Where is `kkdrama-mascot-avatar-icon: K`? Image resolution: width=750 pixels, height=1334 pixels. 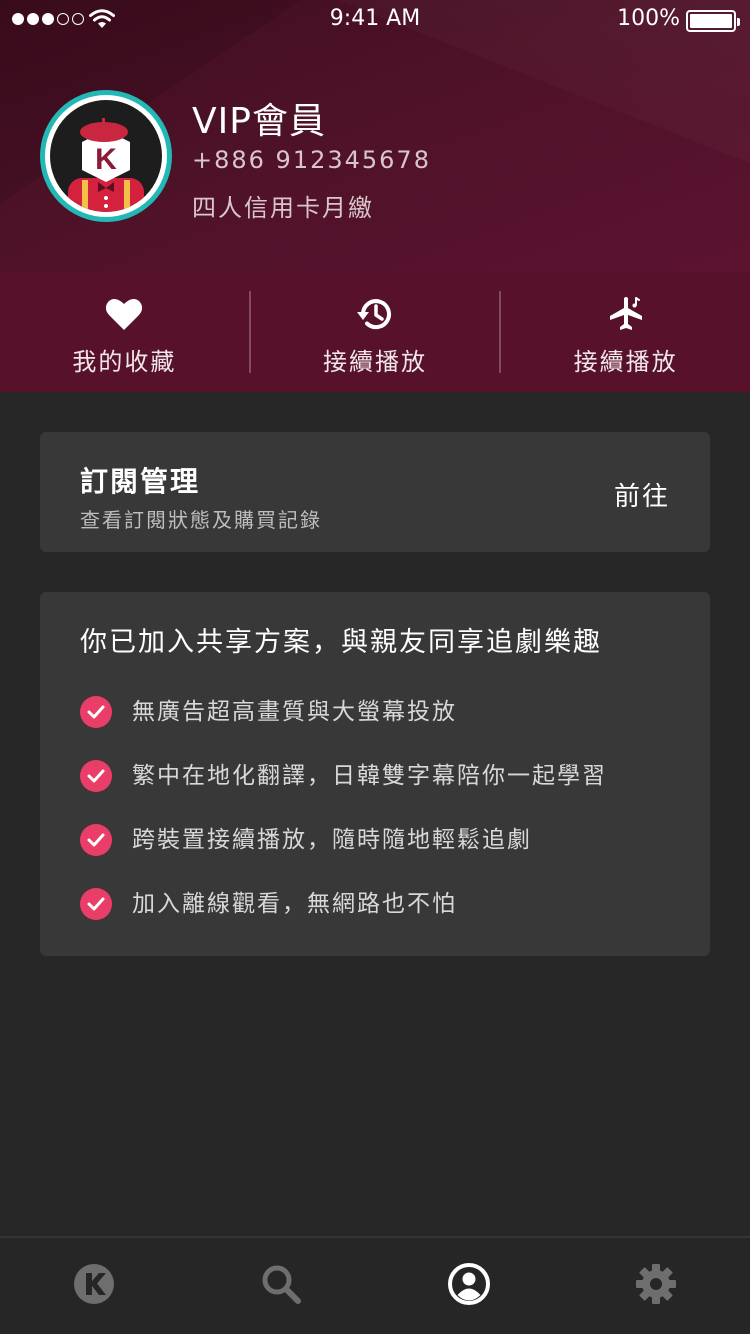 kkdrama-mascot-avatar-icon: K is located at coordinates (106, 156).